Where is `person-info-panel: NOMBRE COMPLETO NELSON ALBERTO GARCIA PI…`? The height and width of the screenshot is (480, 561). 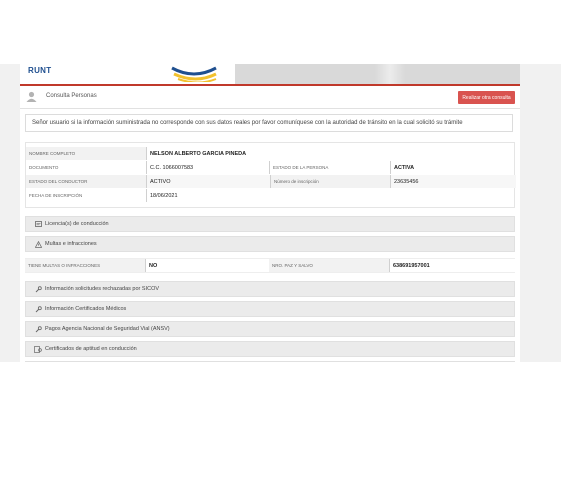 person-info-panel: NOMBRE COMPLETO NELSON ALBERTO GARCIA PI… is located at coordinates (270, 175).